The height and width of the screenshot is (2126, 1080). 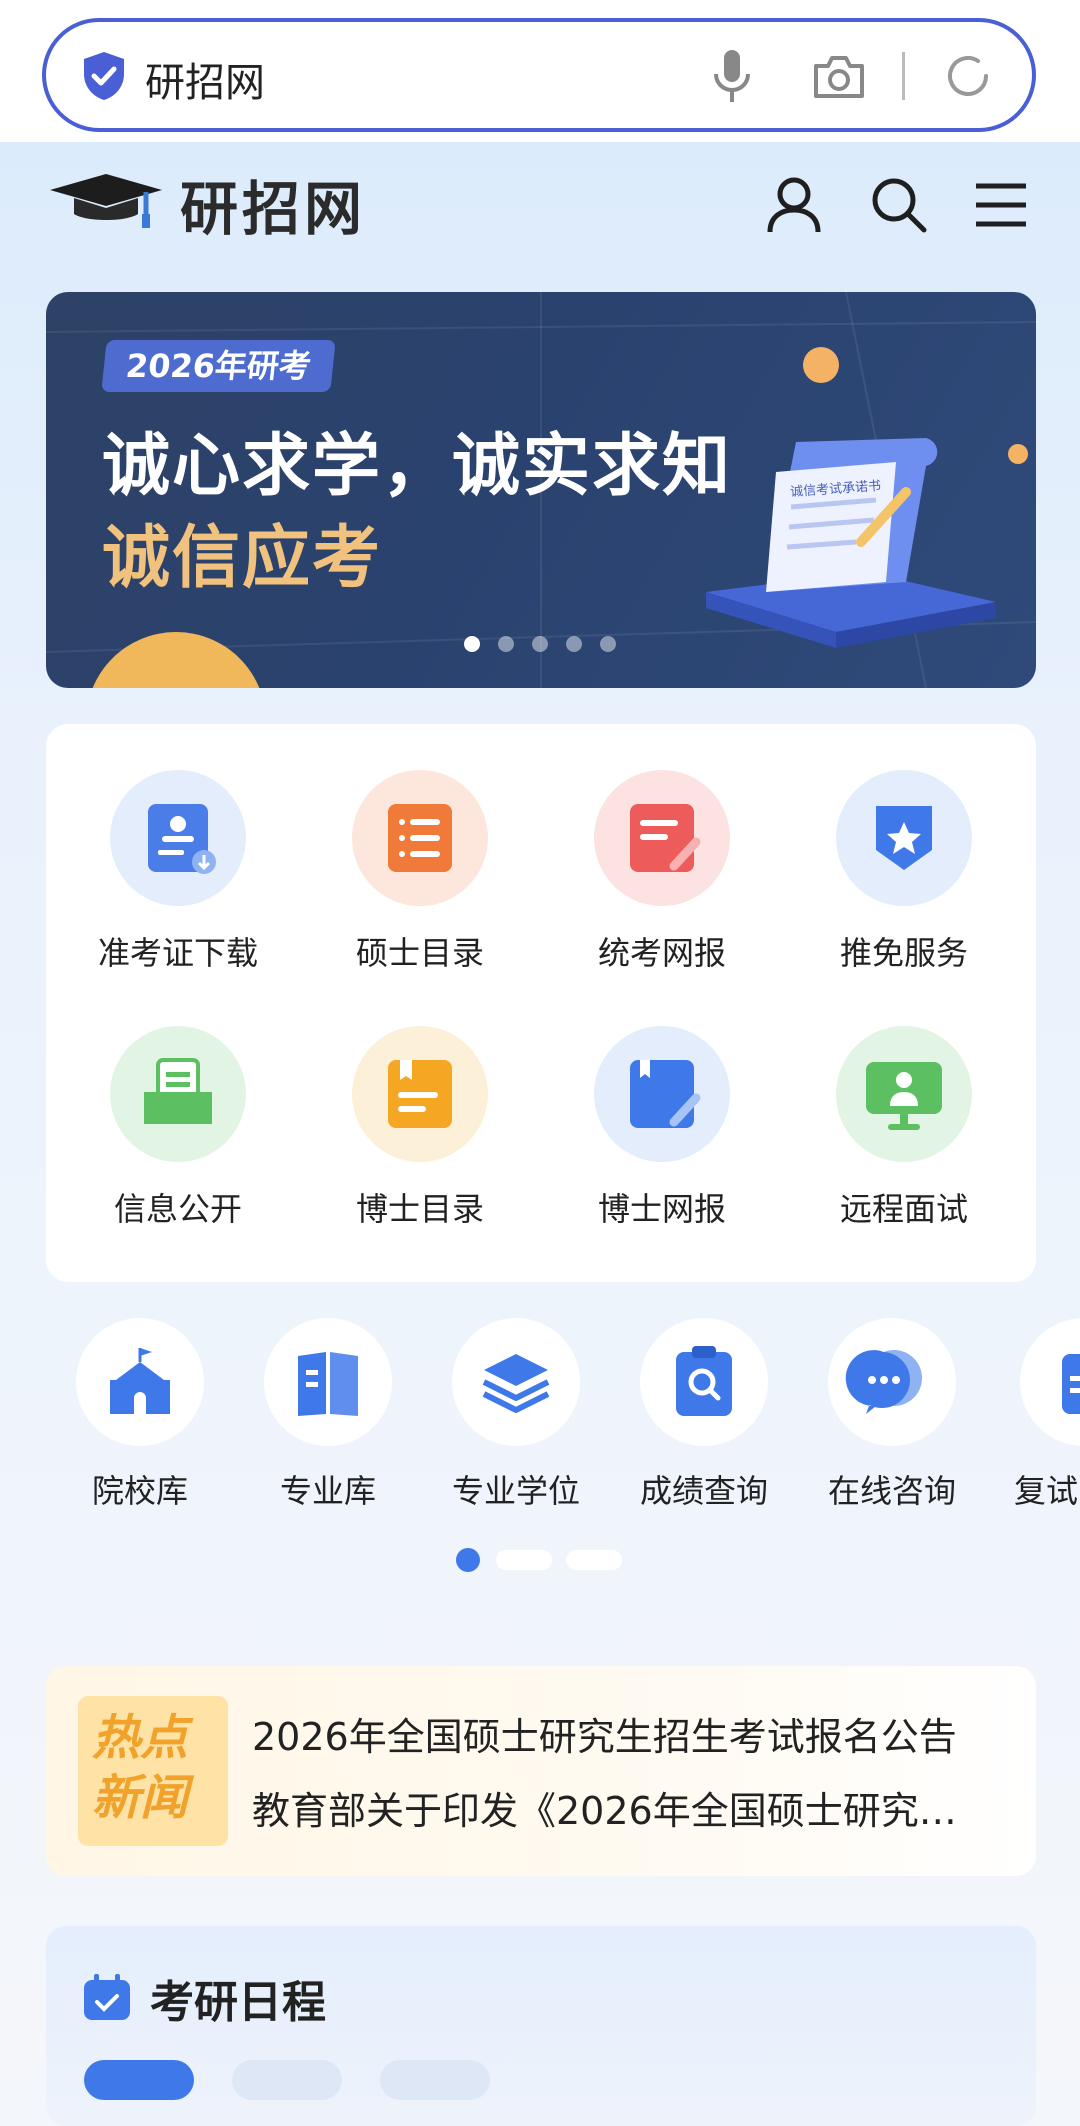 I want to click on service-phd-catalog: 博士目录, so click(x=420, y=1128).